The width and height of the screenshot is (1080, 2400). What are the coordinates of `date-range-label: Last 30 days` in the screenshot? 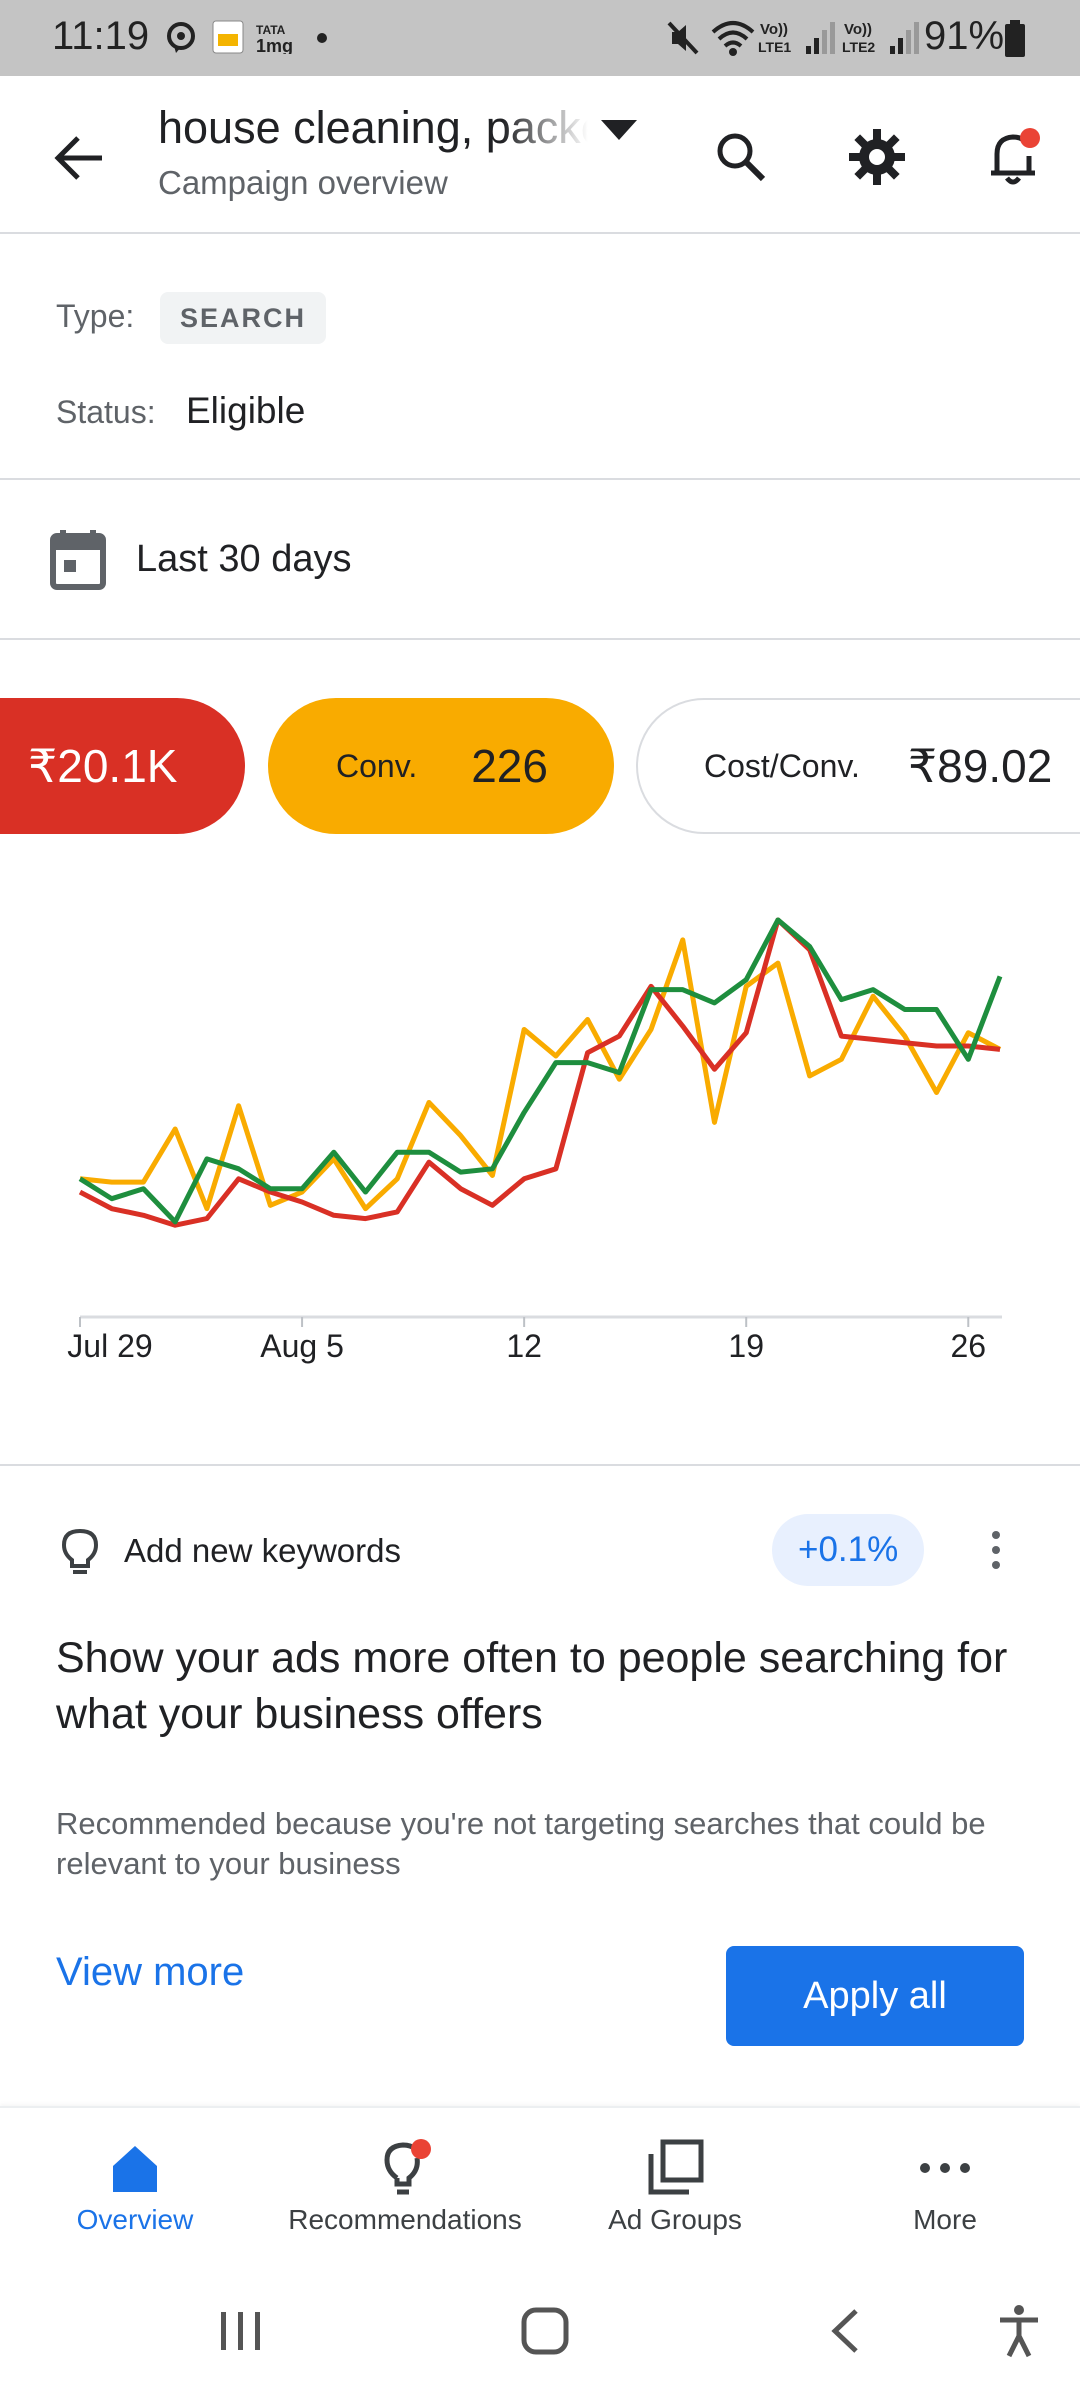 It's located at (244, 559).